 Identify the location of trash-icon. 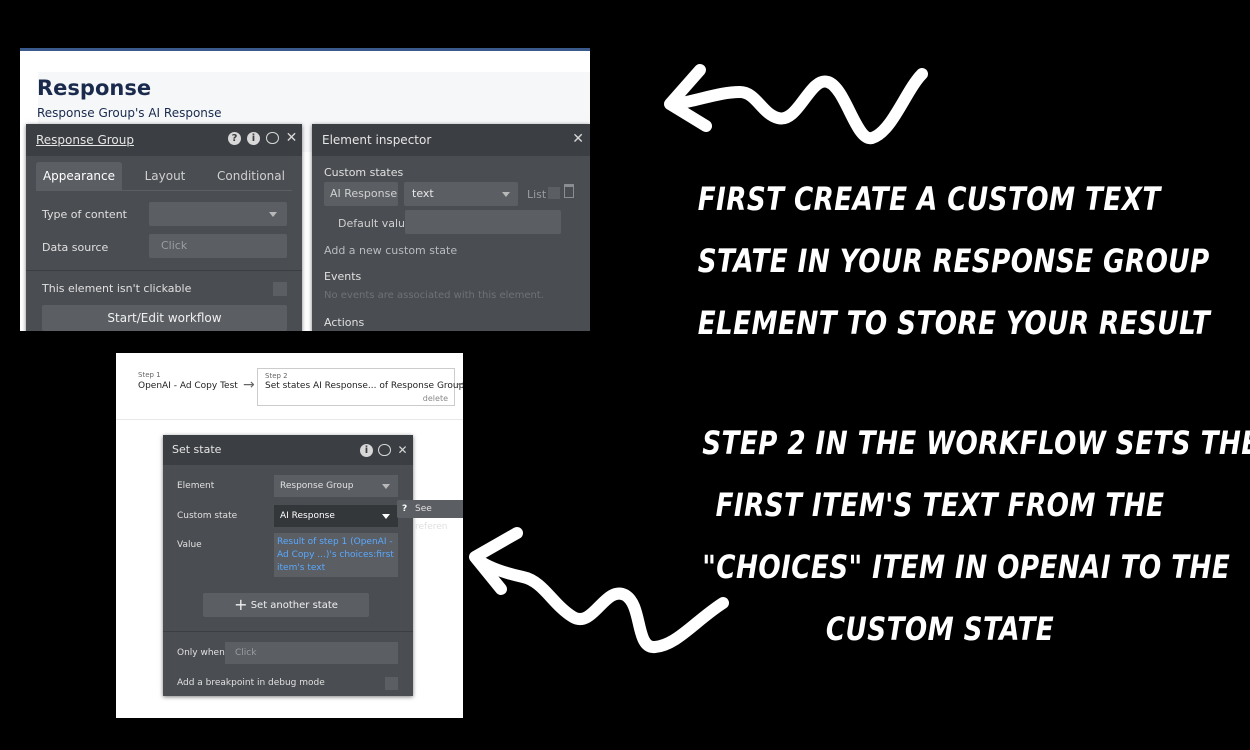
(569, 191).